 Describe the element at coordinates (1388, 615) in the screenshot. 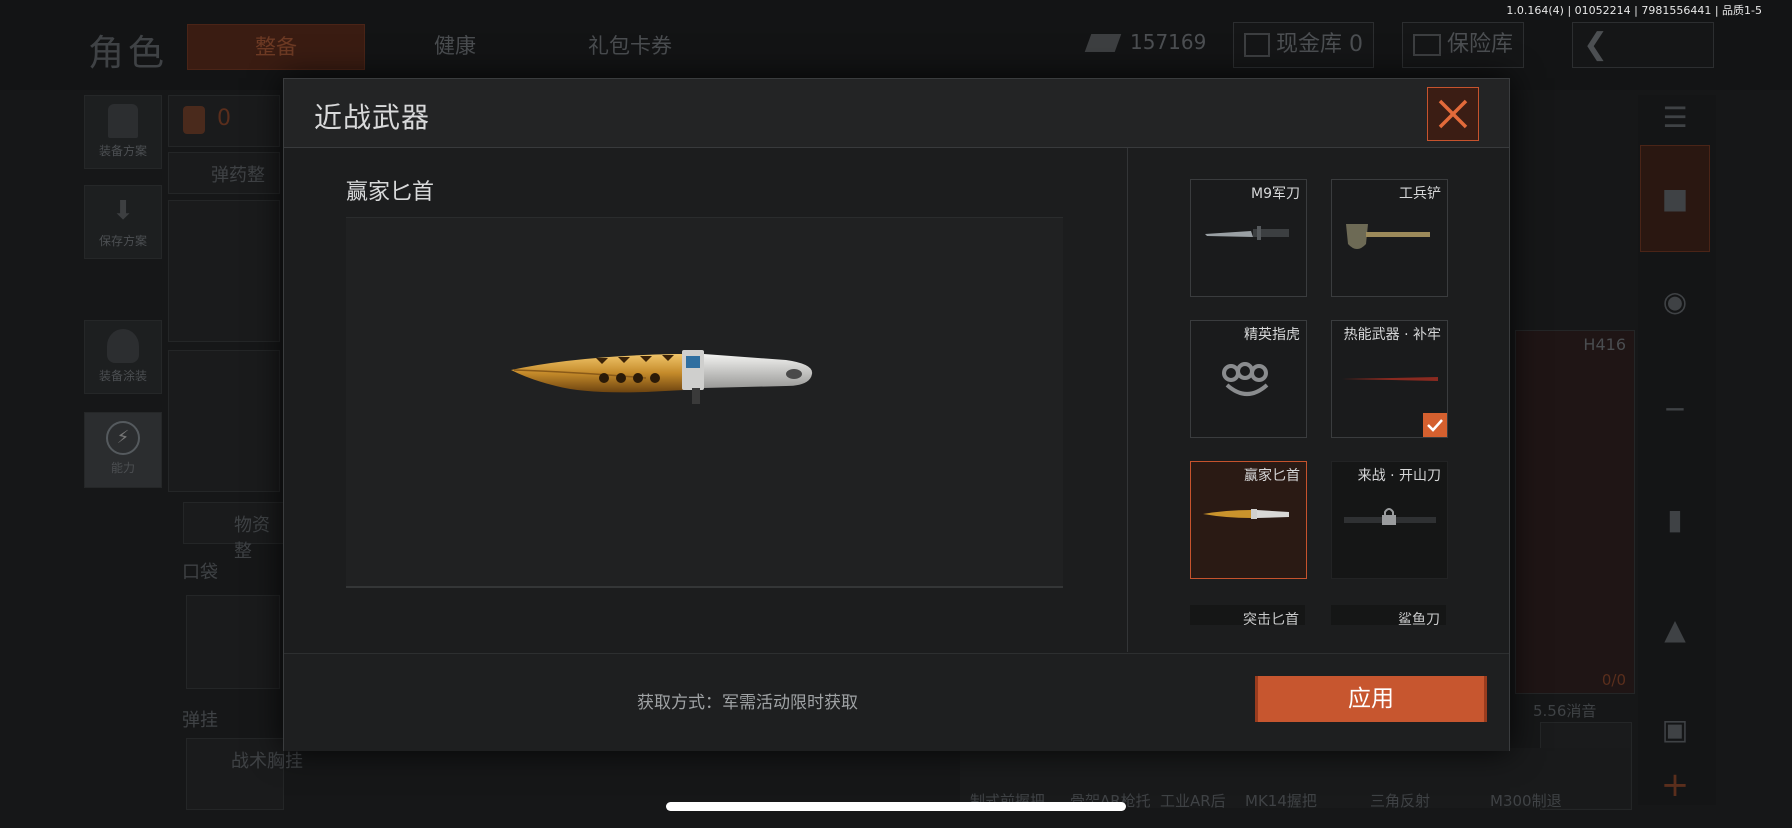

I see `item-card-shark-knife: 鲨鱼刀` at that location.